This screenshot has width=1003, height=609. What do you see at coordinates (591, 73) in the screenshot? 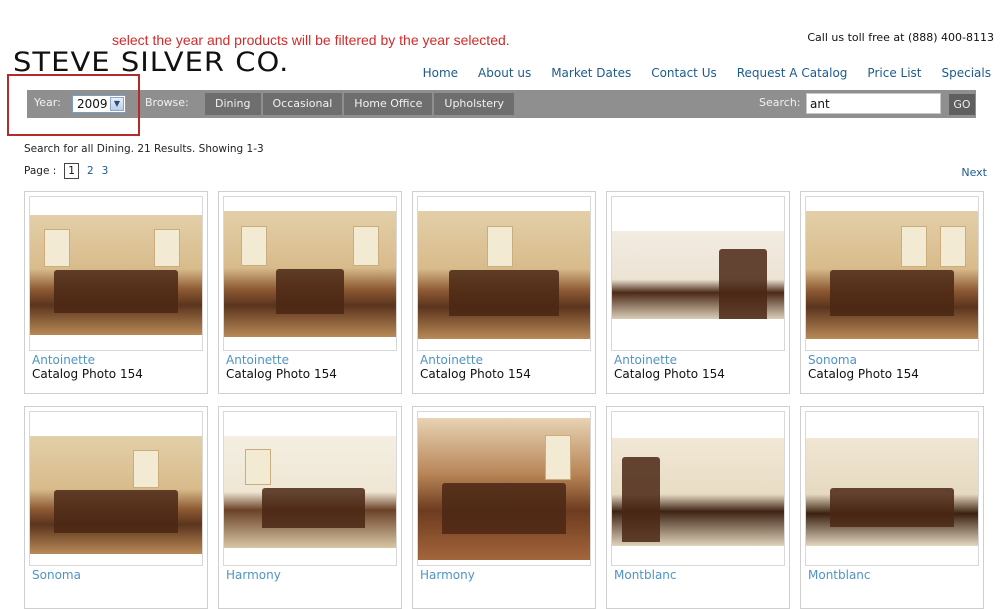
I see `nav-market-dates: Market Dates` at bounding box center [591, 73].